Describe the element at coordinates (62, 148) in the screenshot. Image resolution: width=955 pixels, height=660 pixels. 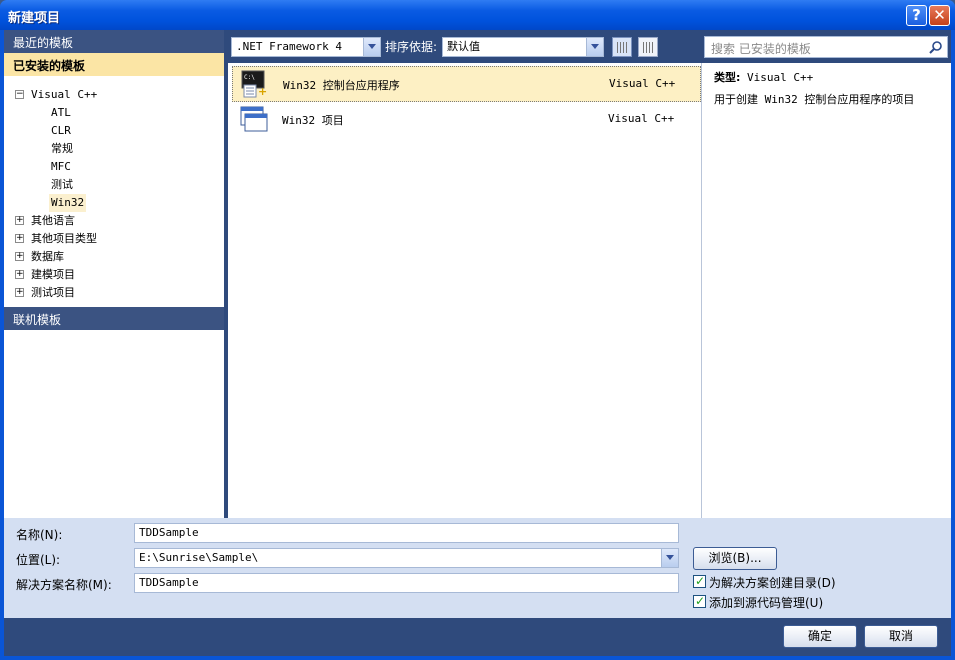
I see `tree-item-label: 常规` at that location.